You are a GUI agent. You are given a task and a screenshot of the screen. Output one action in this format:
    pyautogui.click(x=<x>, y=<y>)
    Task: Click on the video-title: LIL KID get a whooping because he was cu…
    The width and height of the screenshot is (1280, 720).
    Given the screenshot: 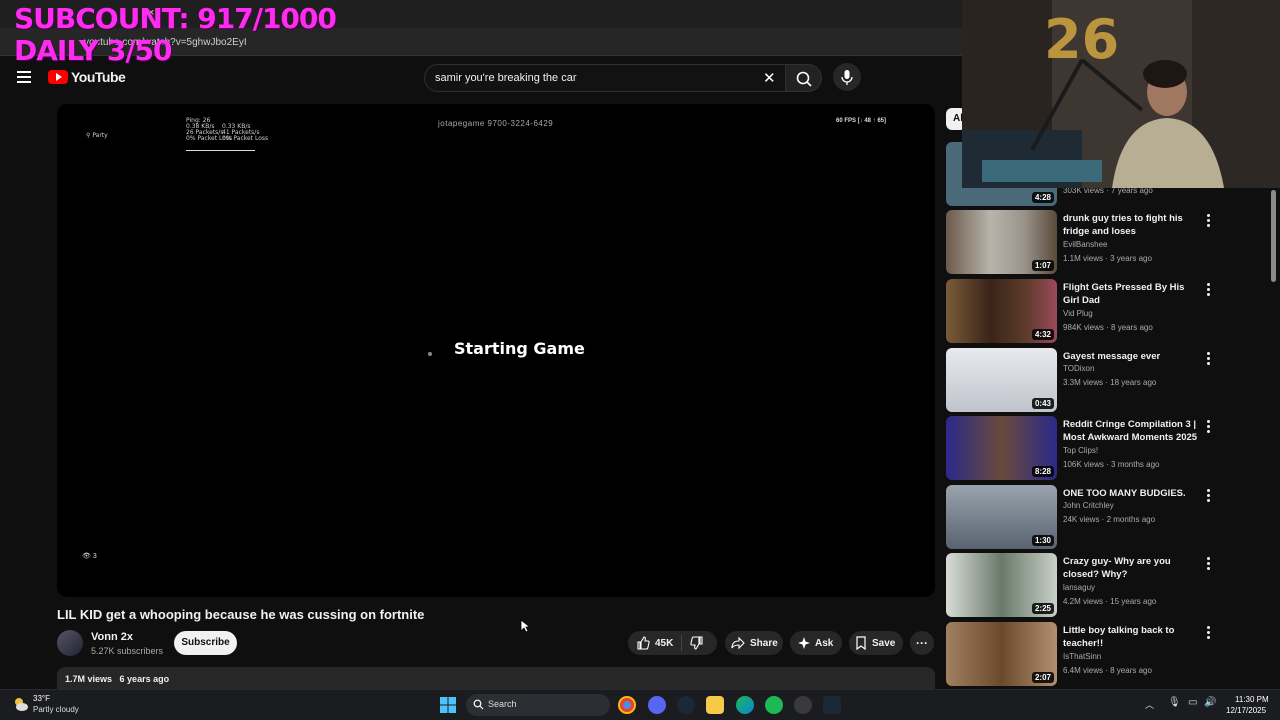 What is the action you would take?
    pyautogui.click(x=241, y=614)
    